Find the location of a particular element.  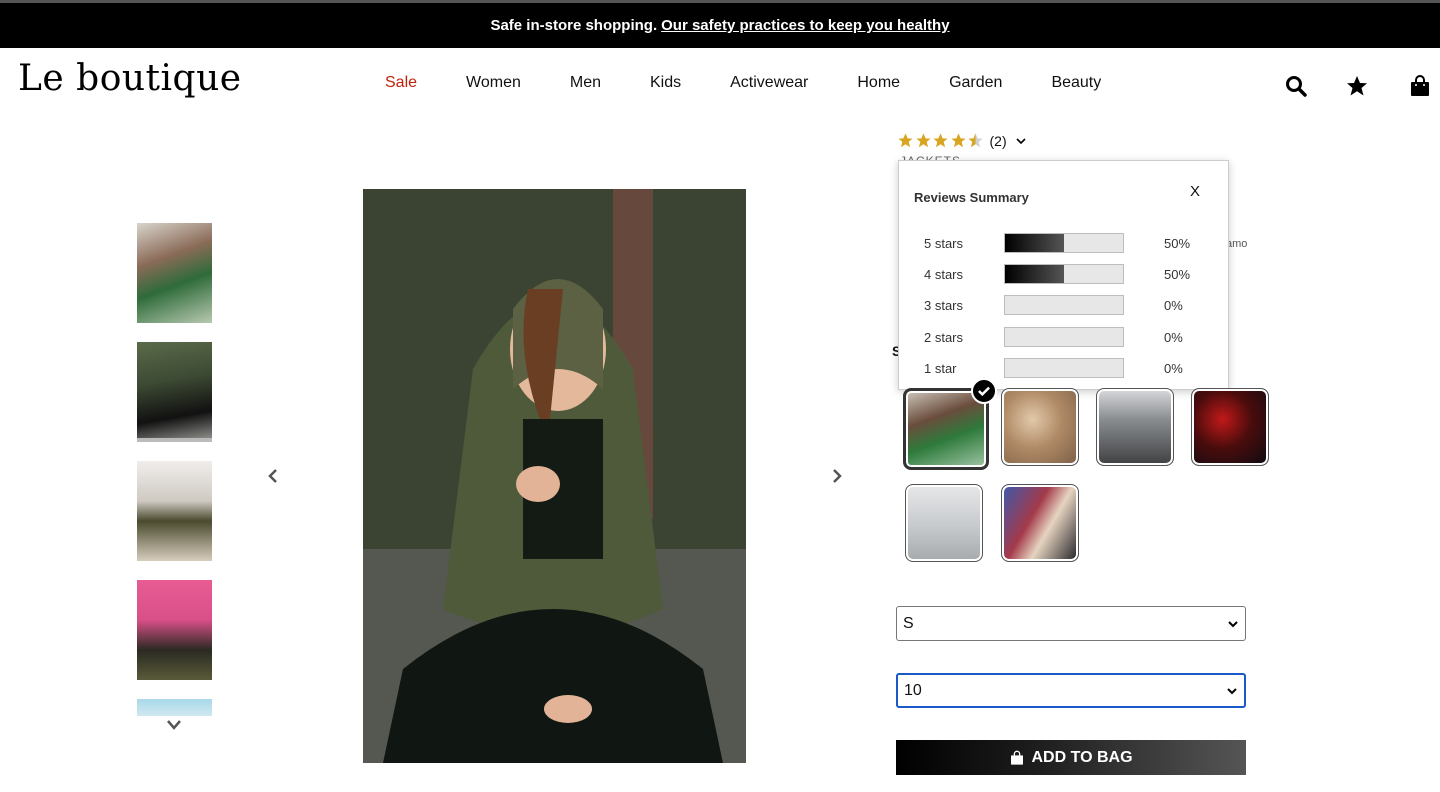

banner-text: Safe in-store shopping. is located at coordinates (574, 25).